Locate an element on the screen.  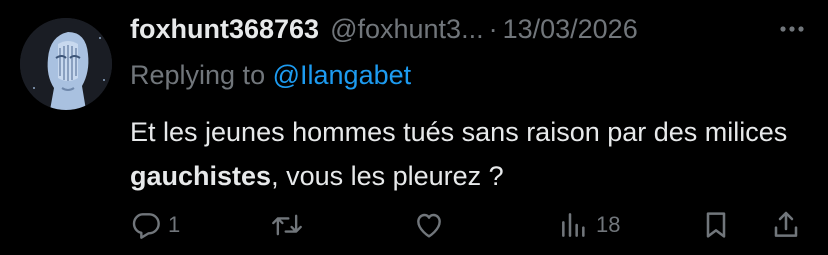
bookmark-icon is located at coordinates (716, 225).